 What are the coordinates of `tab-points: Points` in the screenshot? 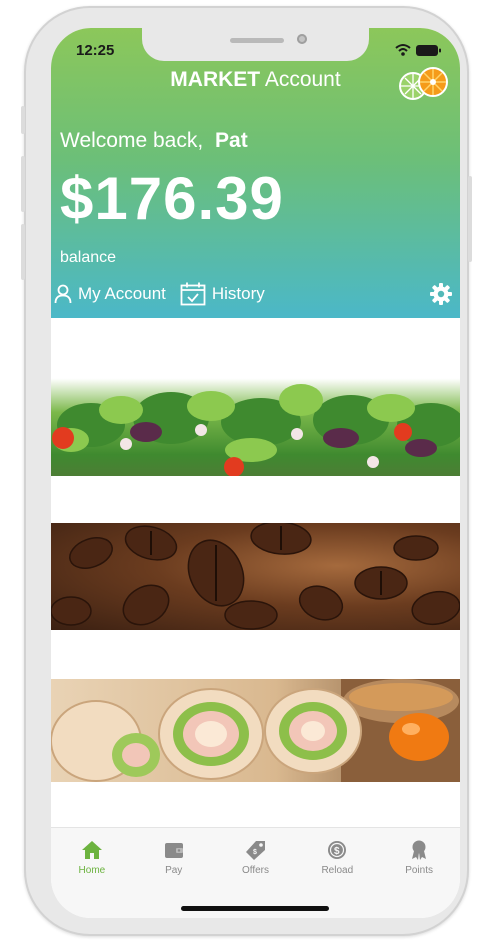 It's located at (419, 873).